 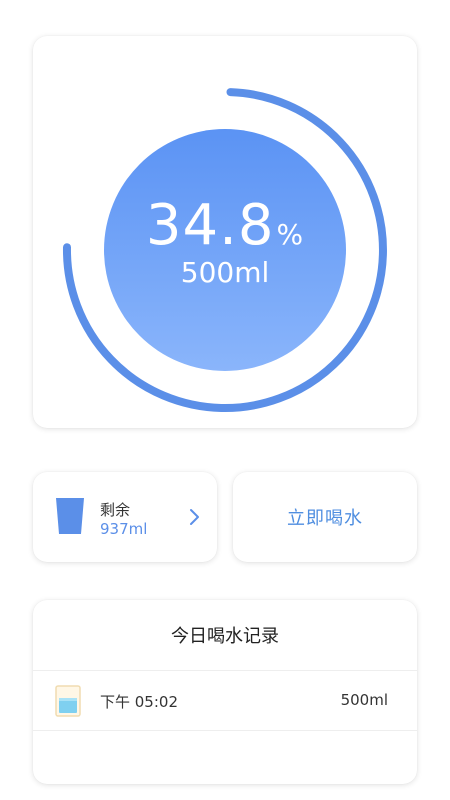 I want to click on progress-percent-value: 34.8, so click(x=210, y=225).